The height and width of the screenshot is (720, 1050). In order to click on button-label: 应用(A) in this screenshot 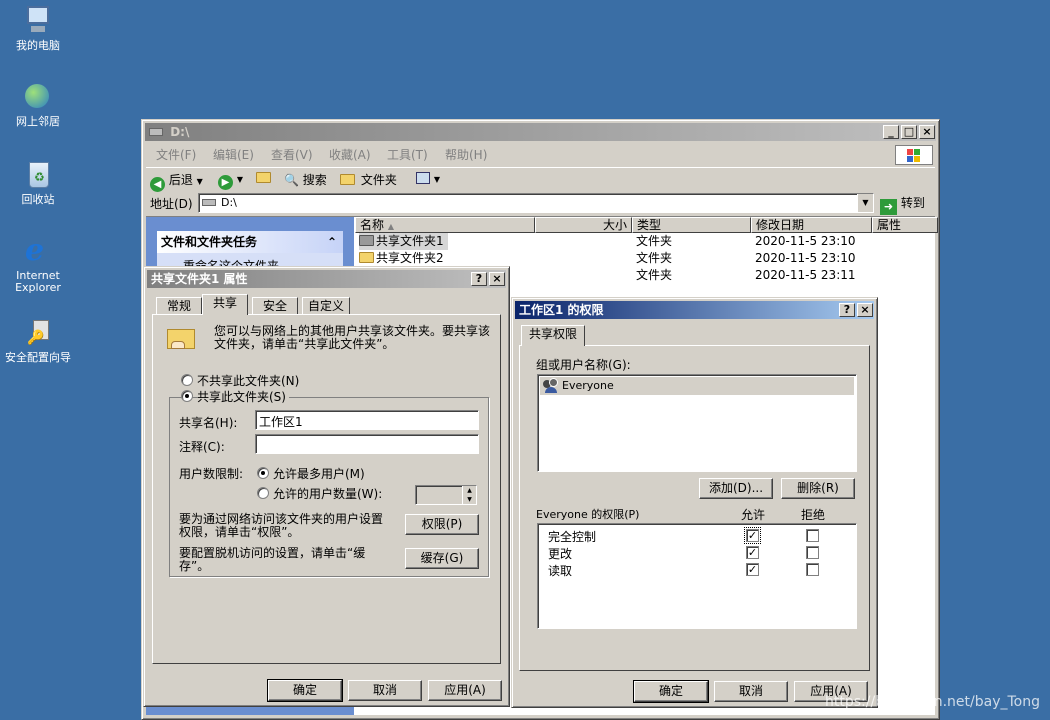, I will do `click(465, 690)`.